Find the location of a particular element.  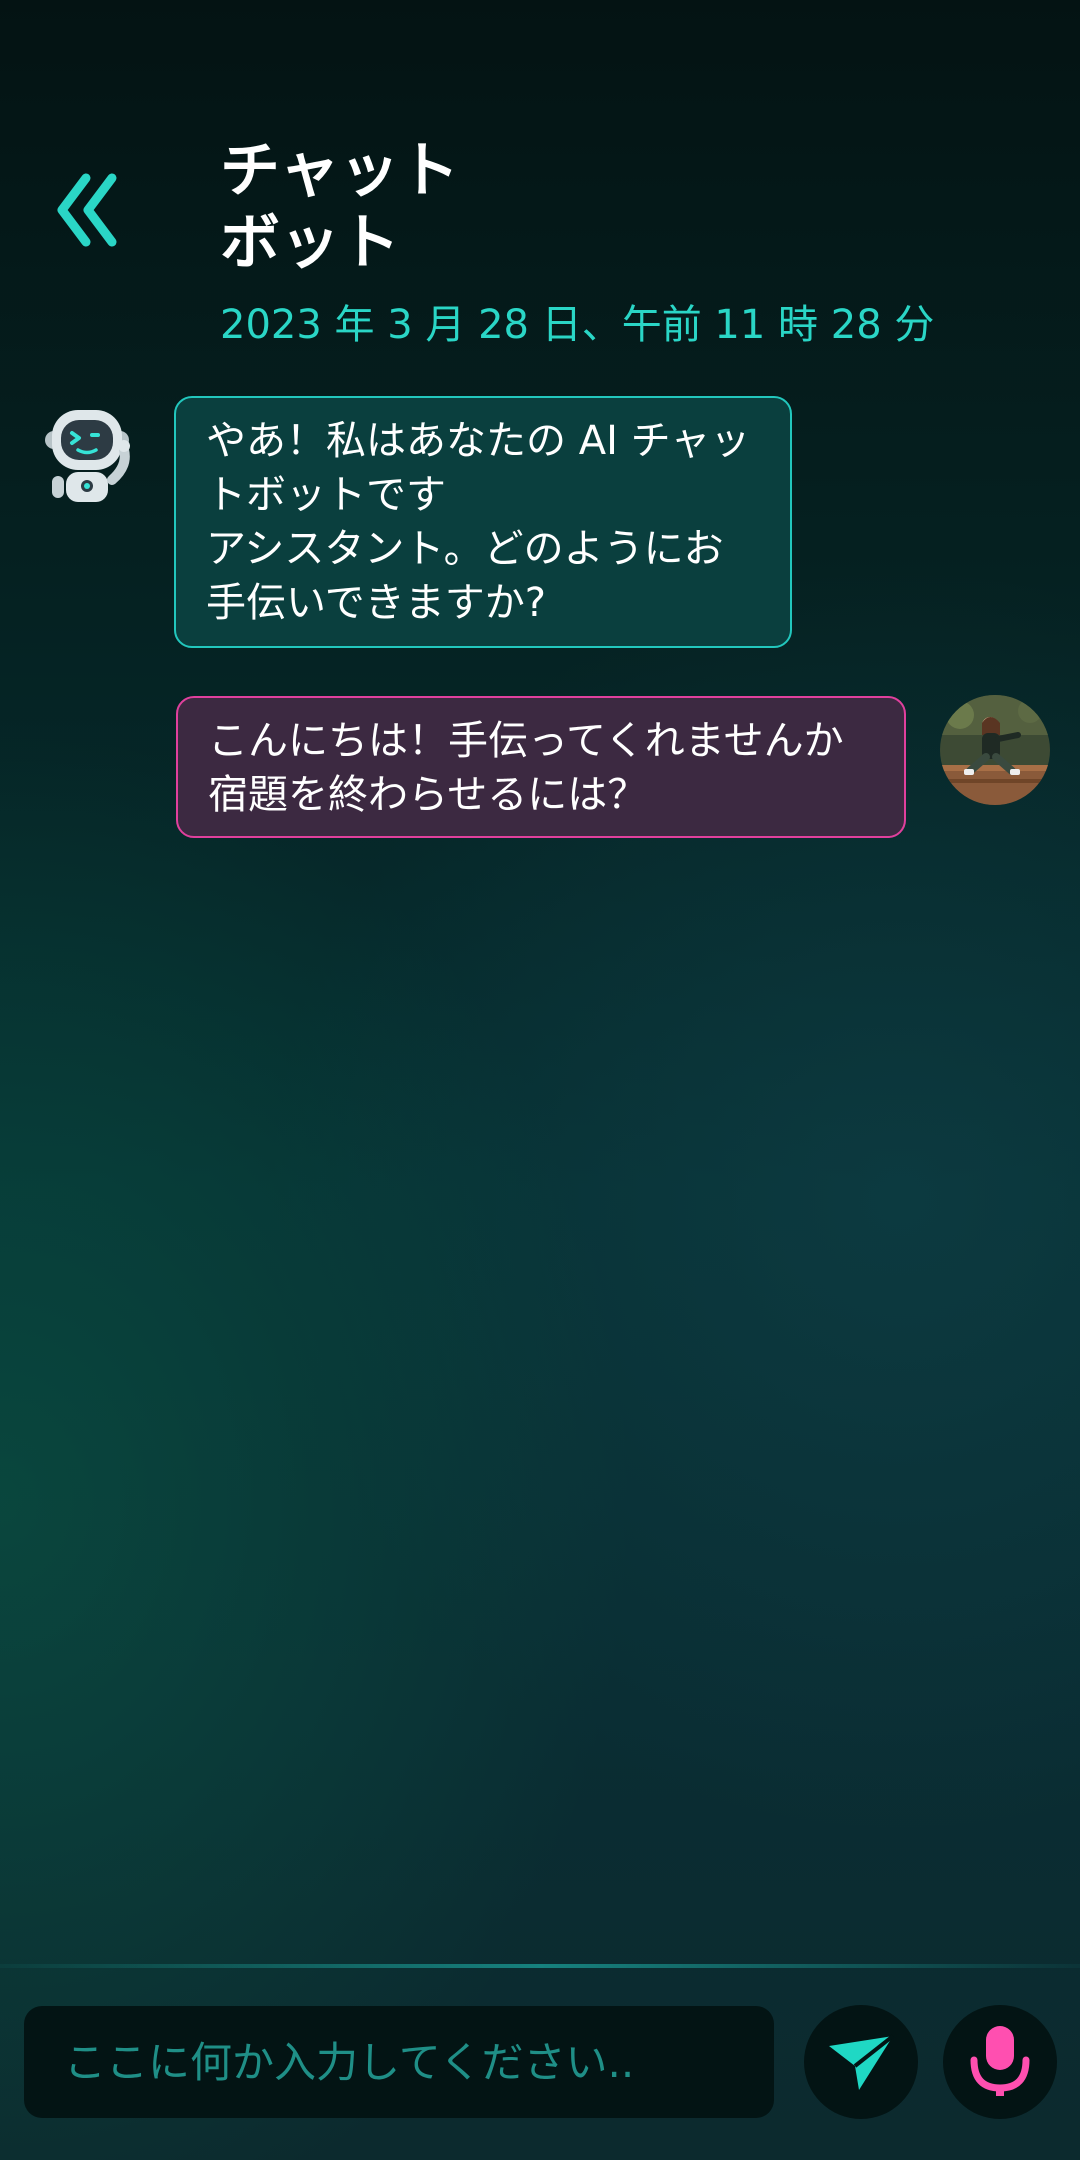

bot-avatar is located at coordinates (87, 455).